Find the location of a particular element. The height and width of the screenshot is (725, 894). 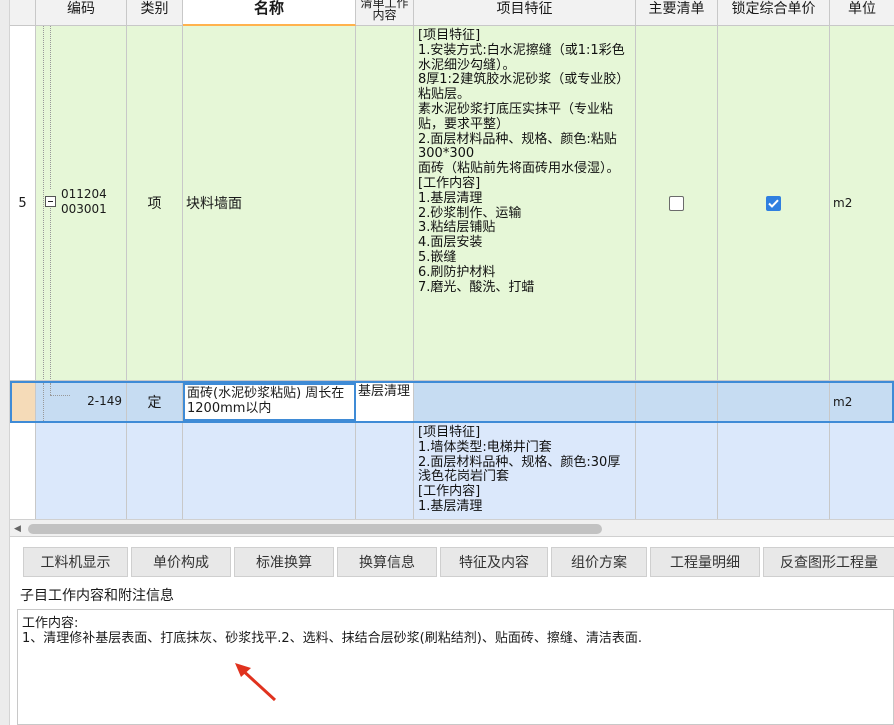

header-main-item: 主要清单 is located at coordinates (677, 13).